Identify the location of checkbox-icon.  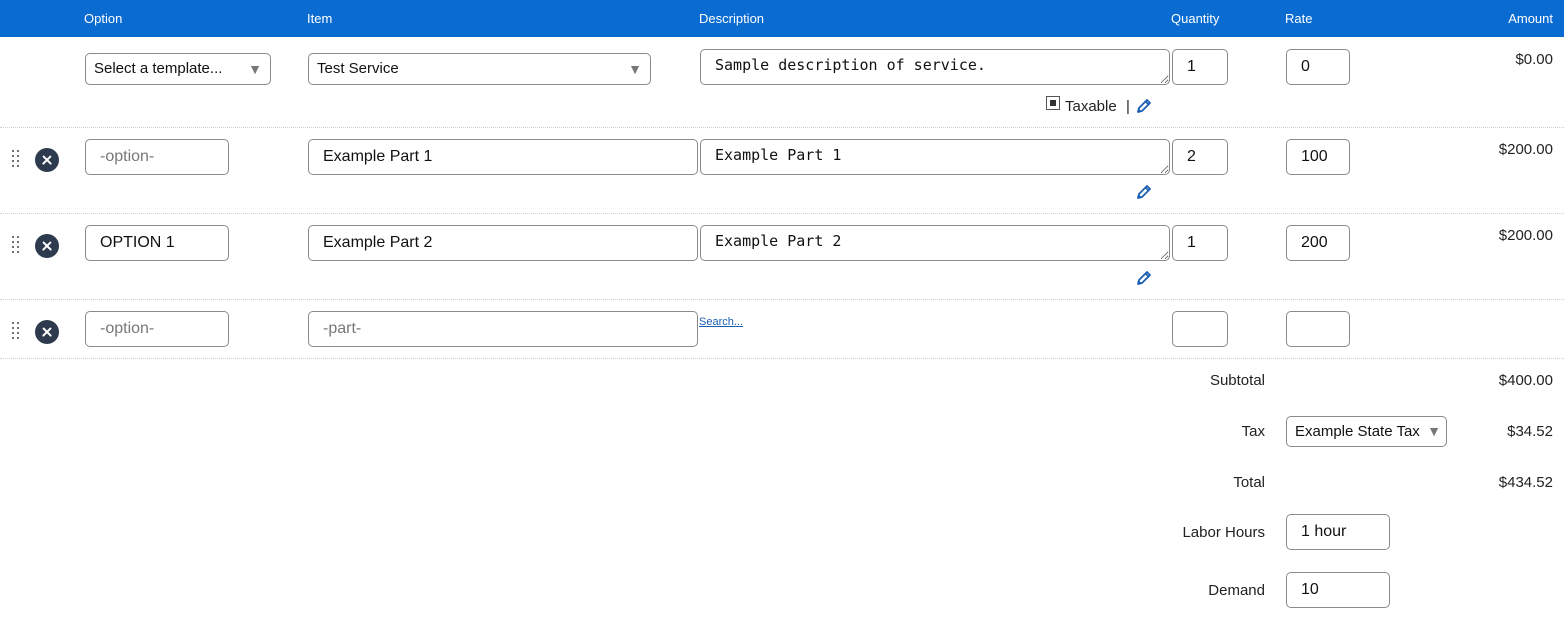
(1053, 103).